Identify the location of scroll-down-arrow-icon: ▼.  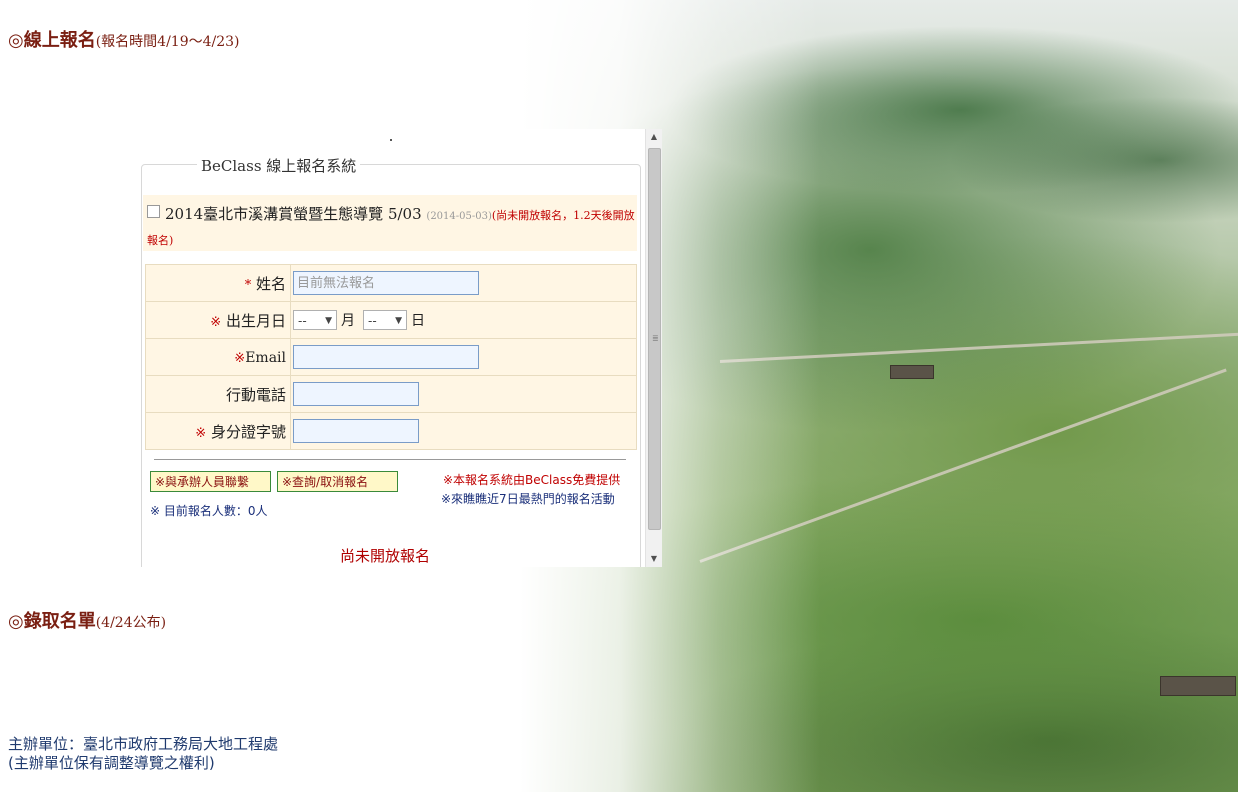
(654, 559).